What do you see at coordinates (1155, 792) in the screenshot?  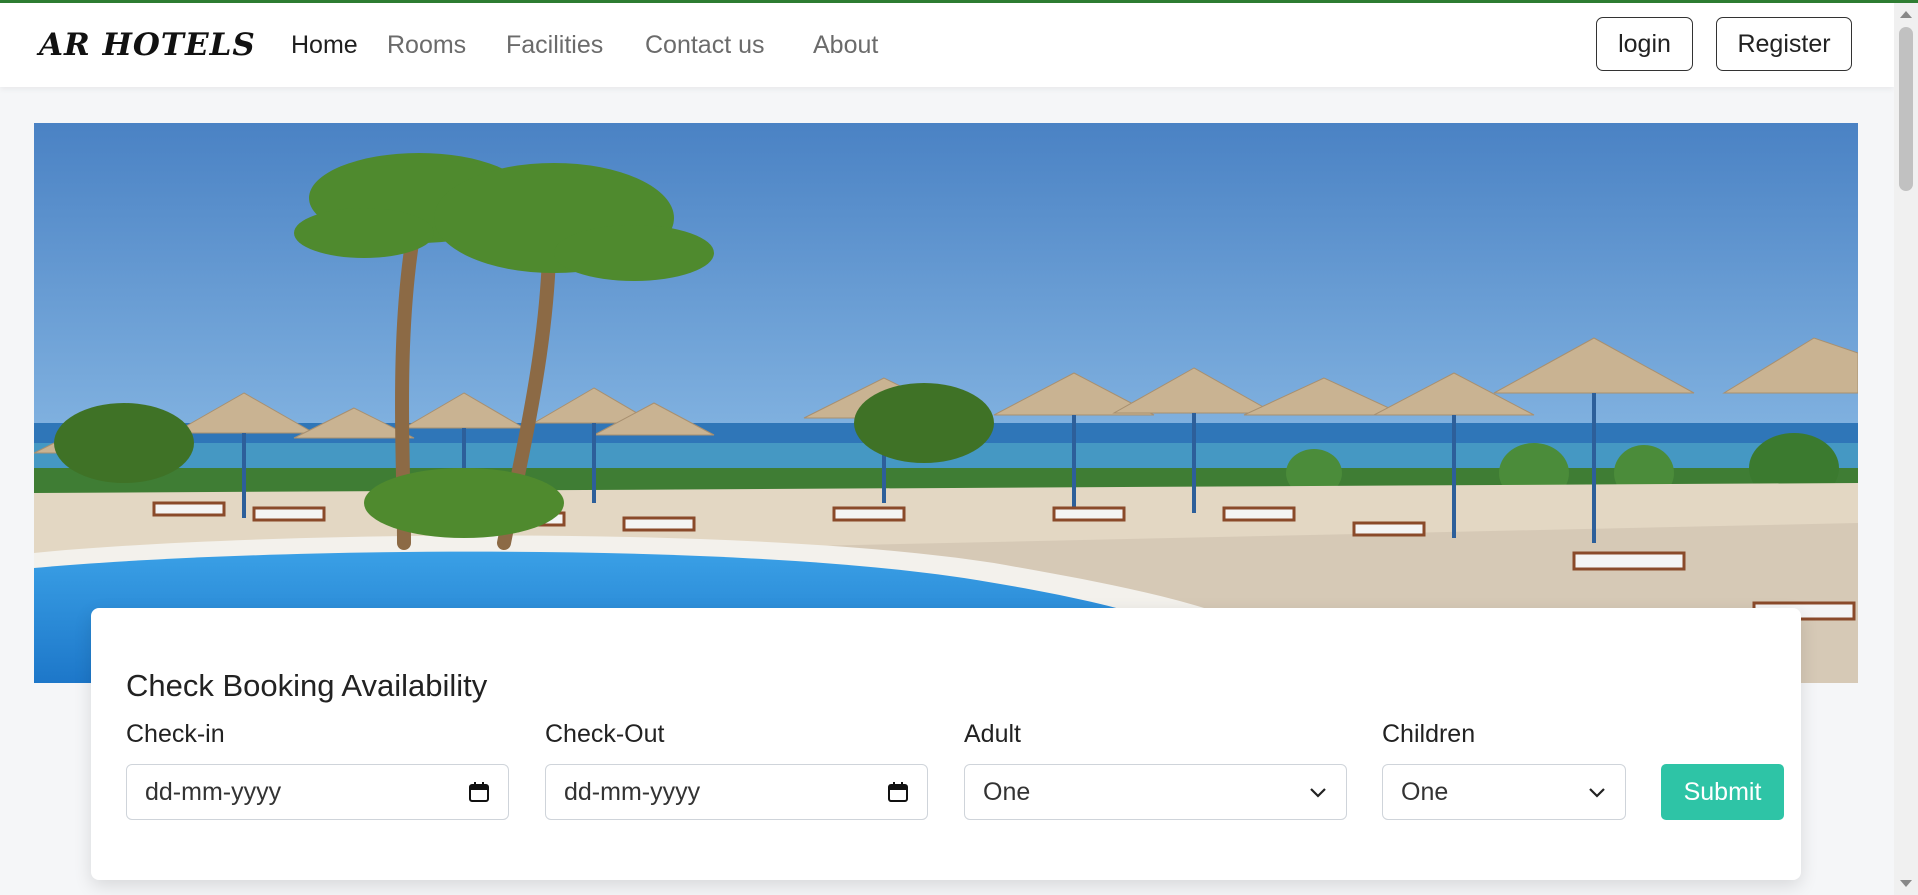 I see `adult-select: One` at bounding box center [1155, 792].